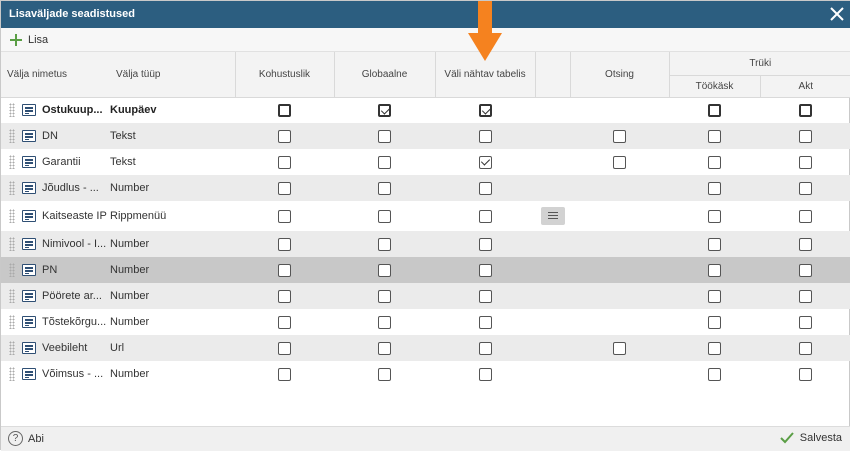  What do you see at coordinates (26, 438) in the screenshot?
I see `help-button: ? Abi` at bounding box center [26, 438].